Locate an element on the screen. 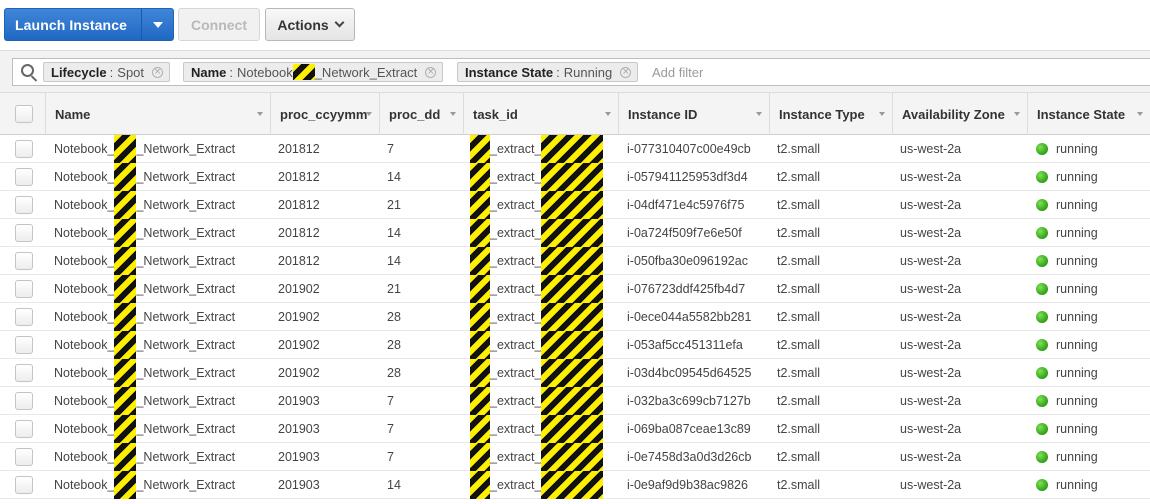 This screenshot has height=504, width=1150. column-header-instance-id: Instance ID is located at coordinates (693, 114).